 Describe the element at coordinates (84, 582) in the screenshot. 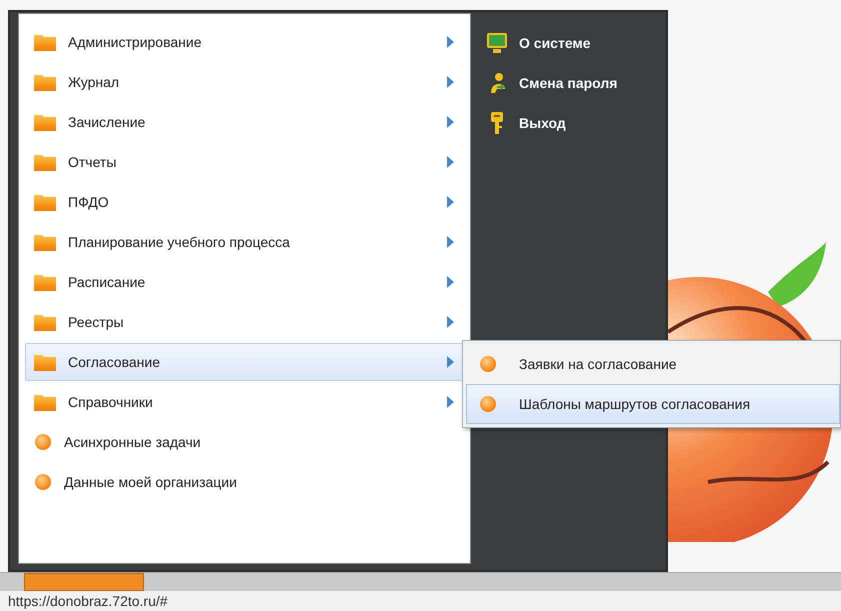

I see `taskbar-button` at that location.